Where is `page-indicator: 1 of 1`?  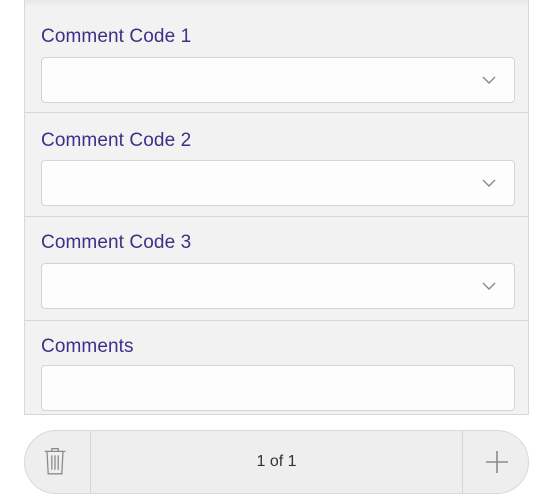 page-indicator: 1 of 1 is located at coordinates (276, 461).